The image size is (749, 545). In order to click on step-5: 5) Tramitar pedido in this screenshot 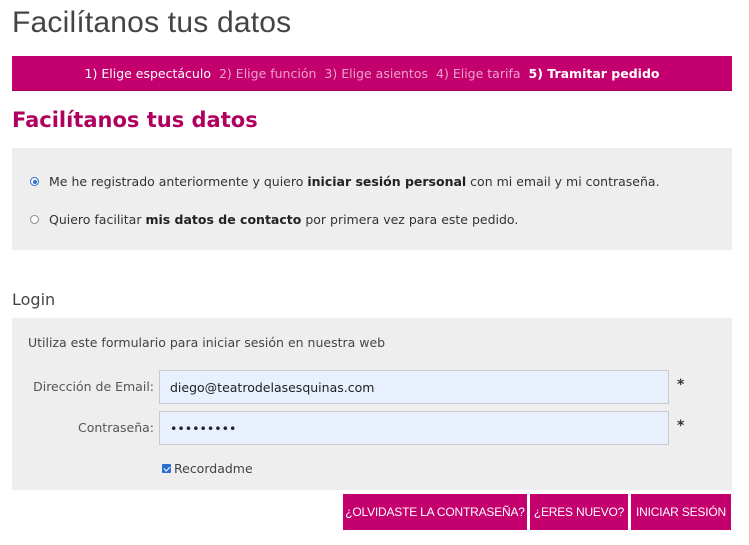, I will do `click(594, 73)`.